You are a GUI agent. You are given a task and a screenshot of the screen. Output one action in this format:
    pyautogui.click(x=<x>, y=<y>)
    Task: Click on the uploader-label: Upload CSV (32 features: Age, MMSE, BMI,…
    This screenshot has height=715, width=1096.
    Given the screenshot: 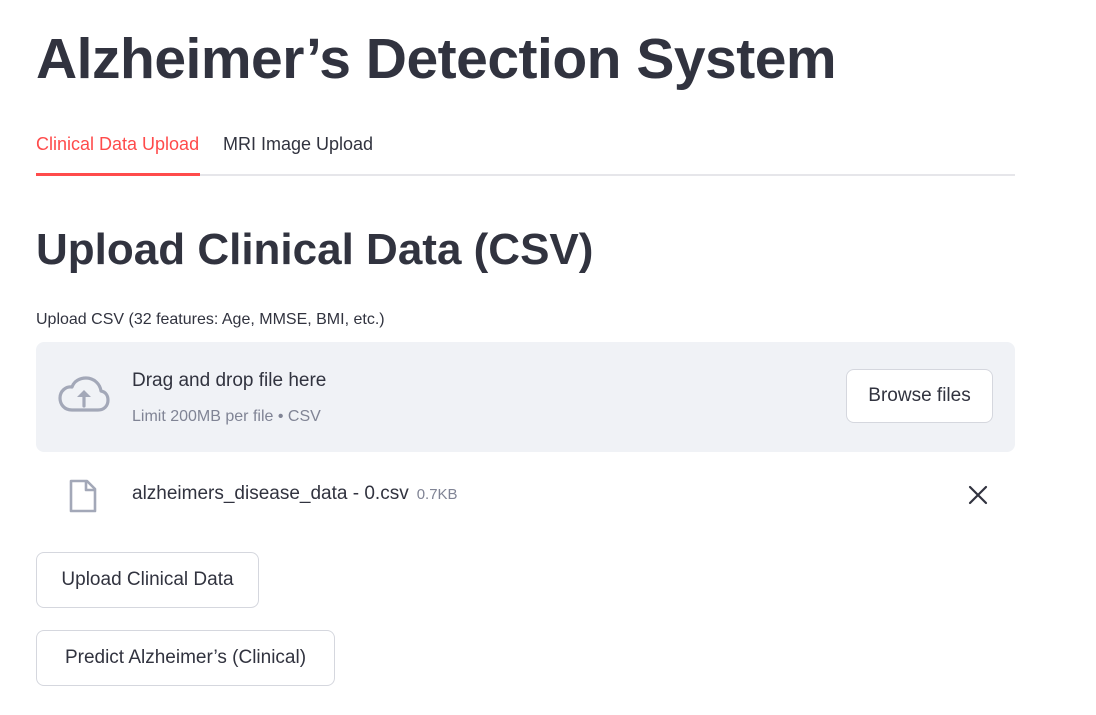 What is the action you would take?
    pyautogui.click(x=210, y=319)
    